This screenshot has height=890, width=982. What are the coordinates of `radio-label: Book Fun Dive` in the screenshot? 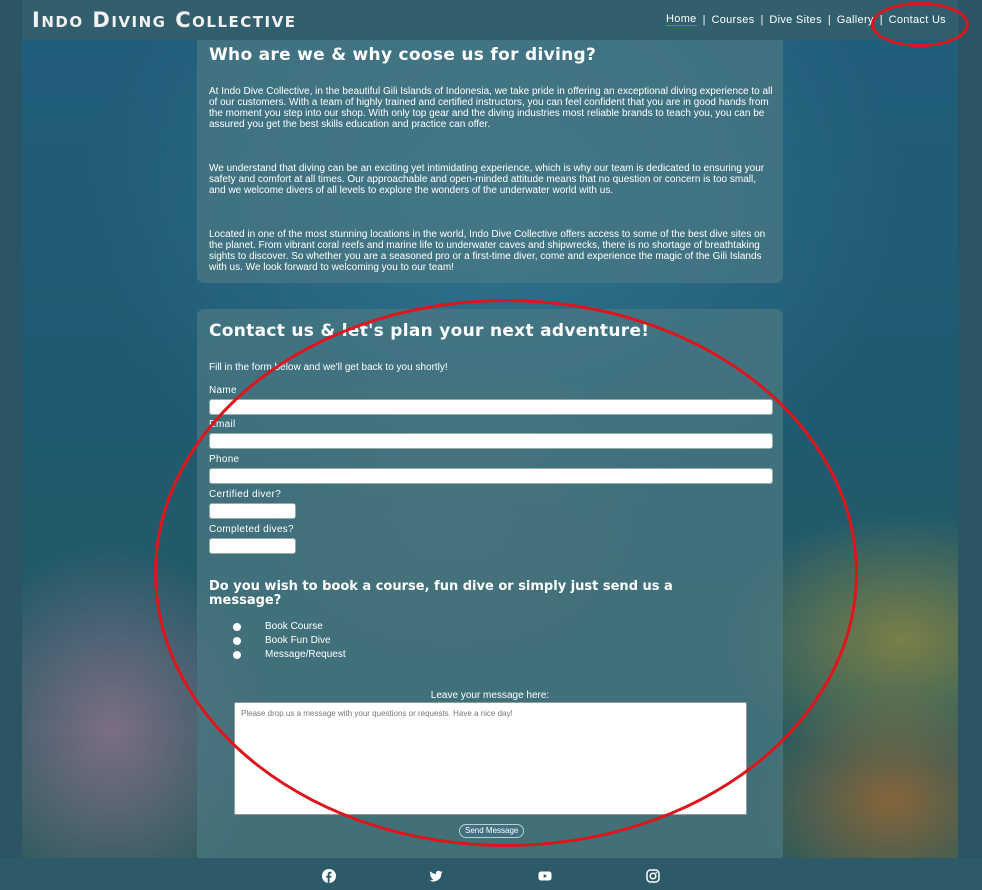 It's located at (298, 640).